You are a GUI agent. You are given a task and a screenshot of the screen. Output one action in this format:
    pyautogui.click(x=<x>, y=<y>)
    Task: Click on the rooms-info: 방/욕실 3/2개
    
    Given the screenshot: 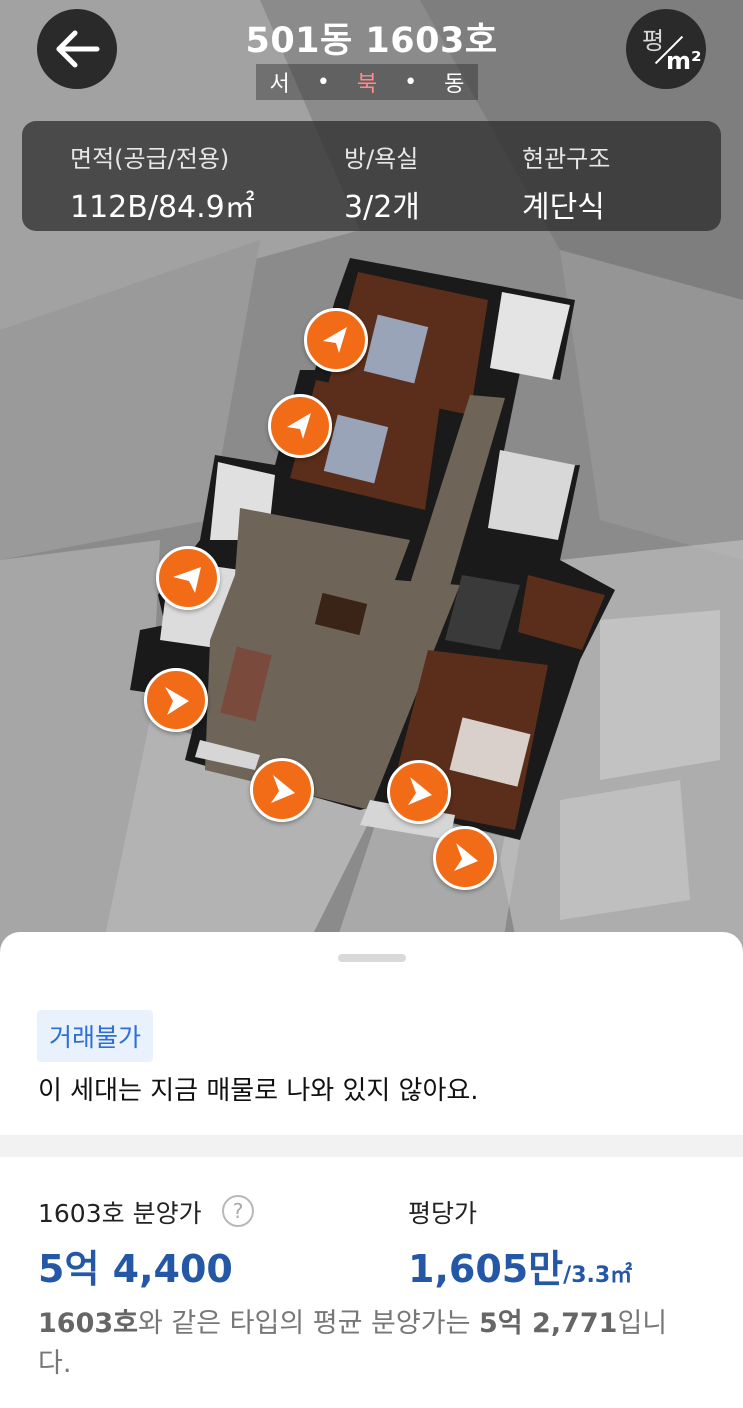 What is the action you would take?
    pyautogui.click(x=382, y=182)
    